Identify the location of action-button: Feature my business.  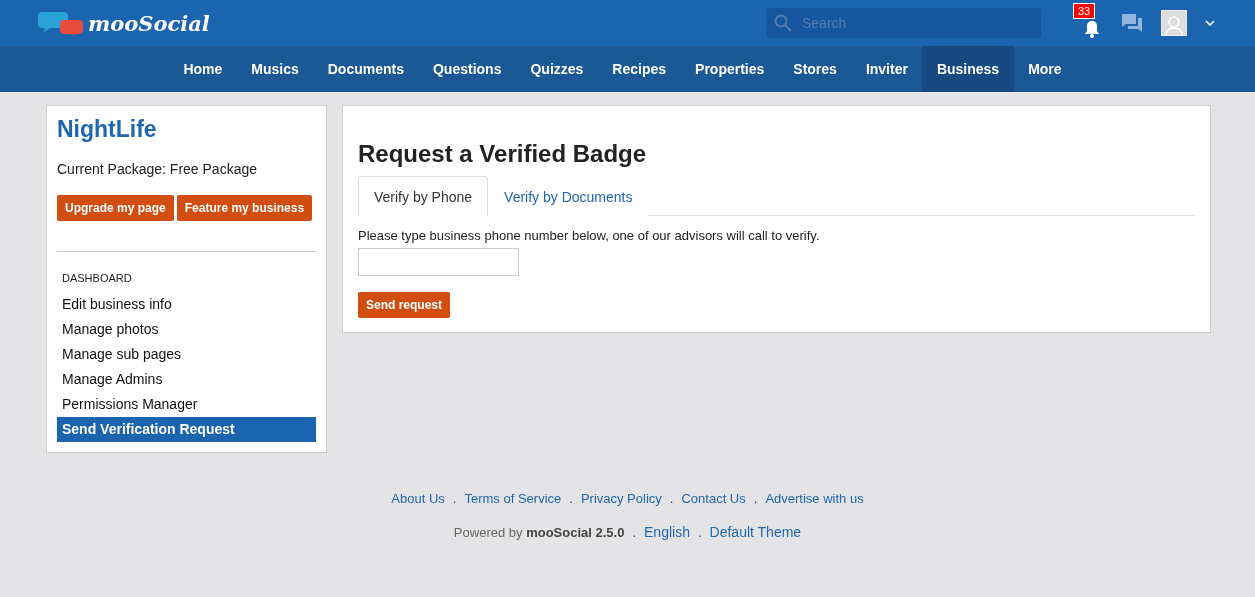
(244, 208).